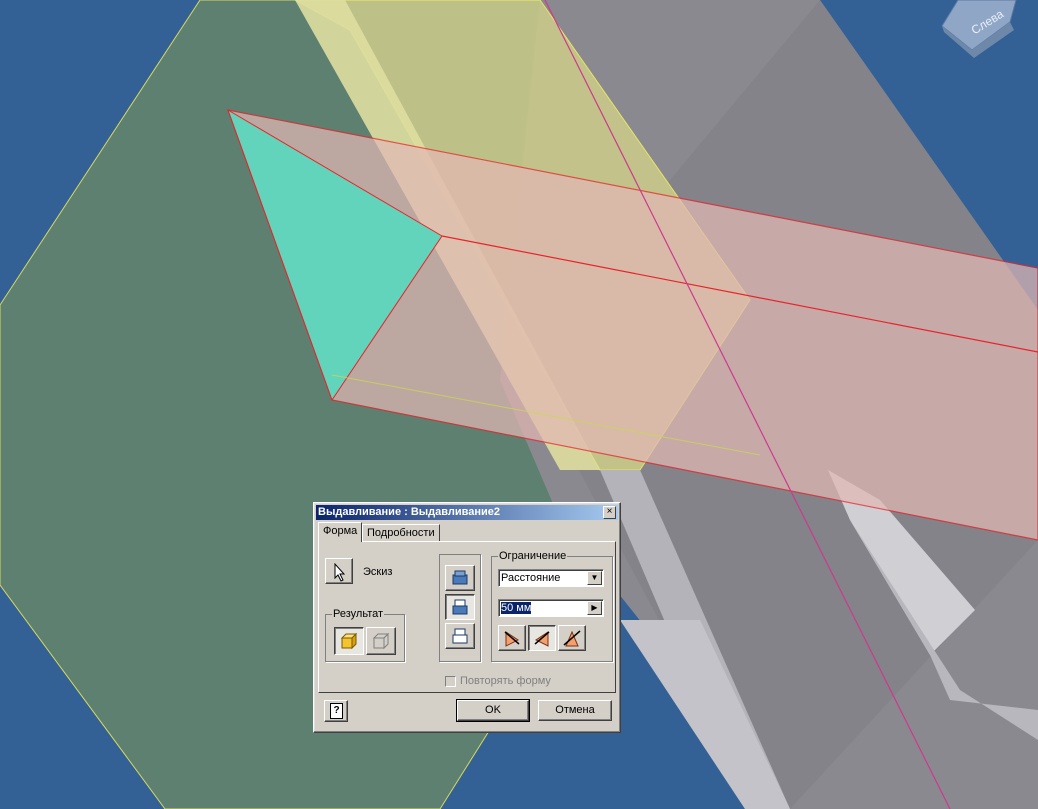  I want to click on operation-group, so click(460, 608).